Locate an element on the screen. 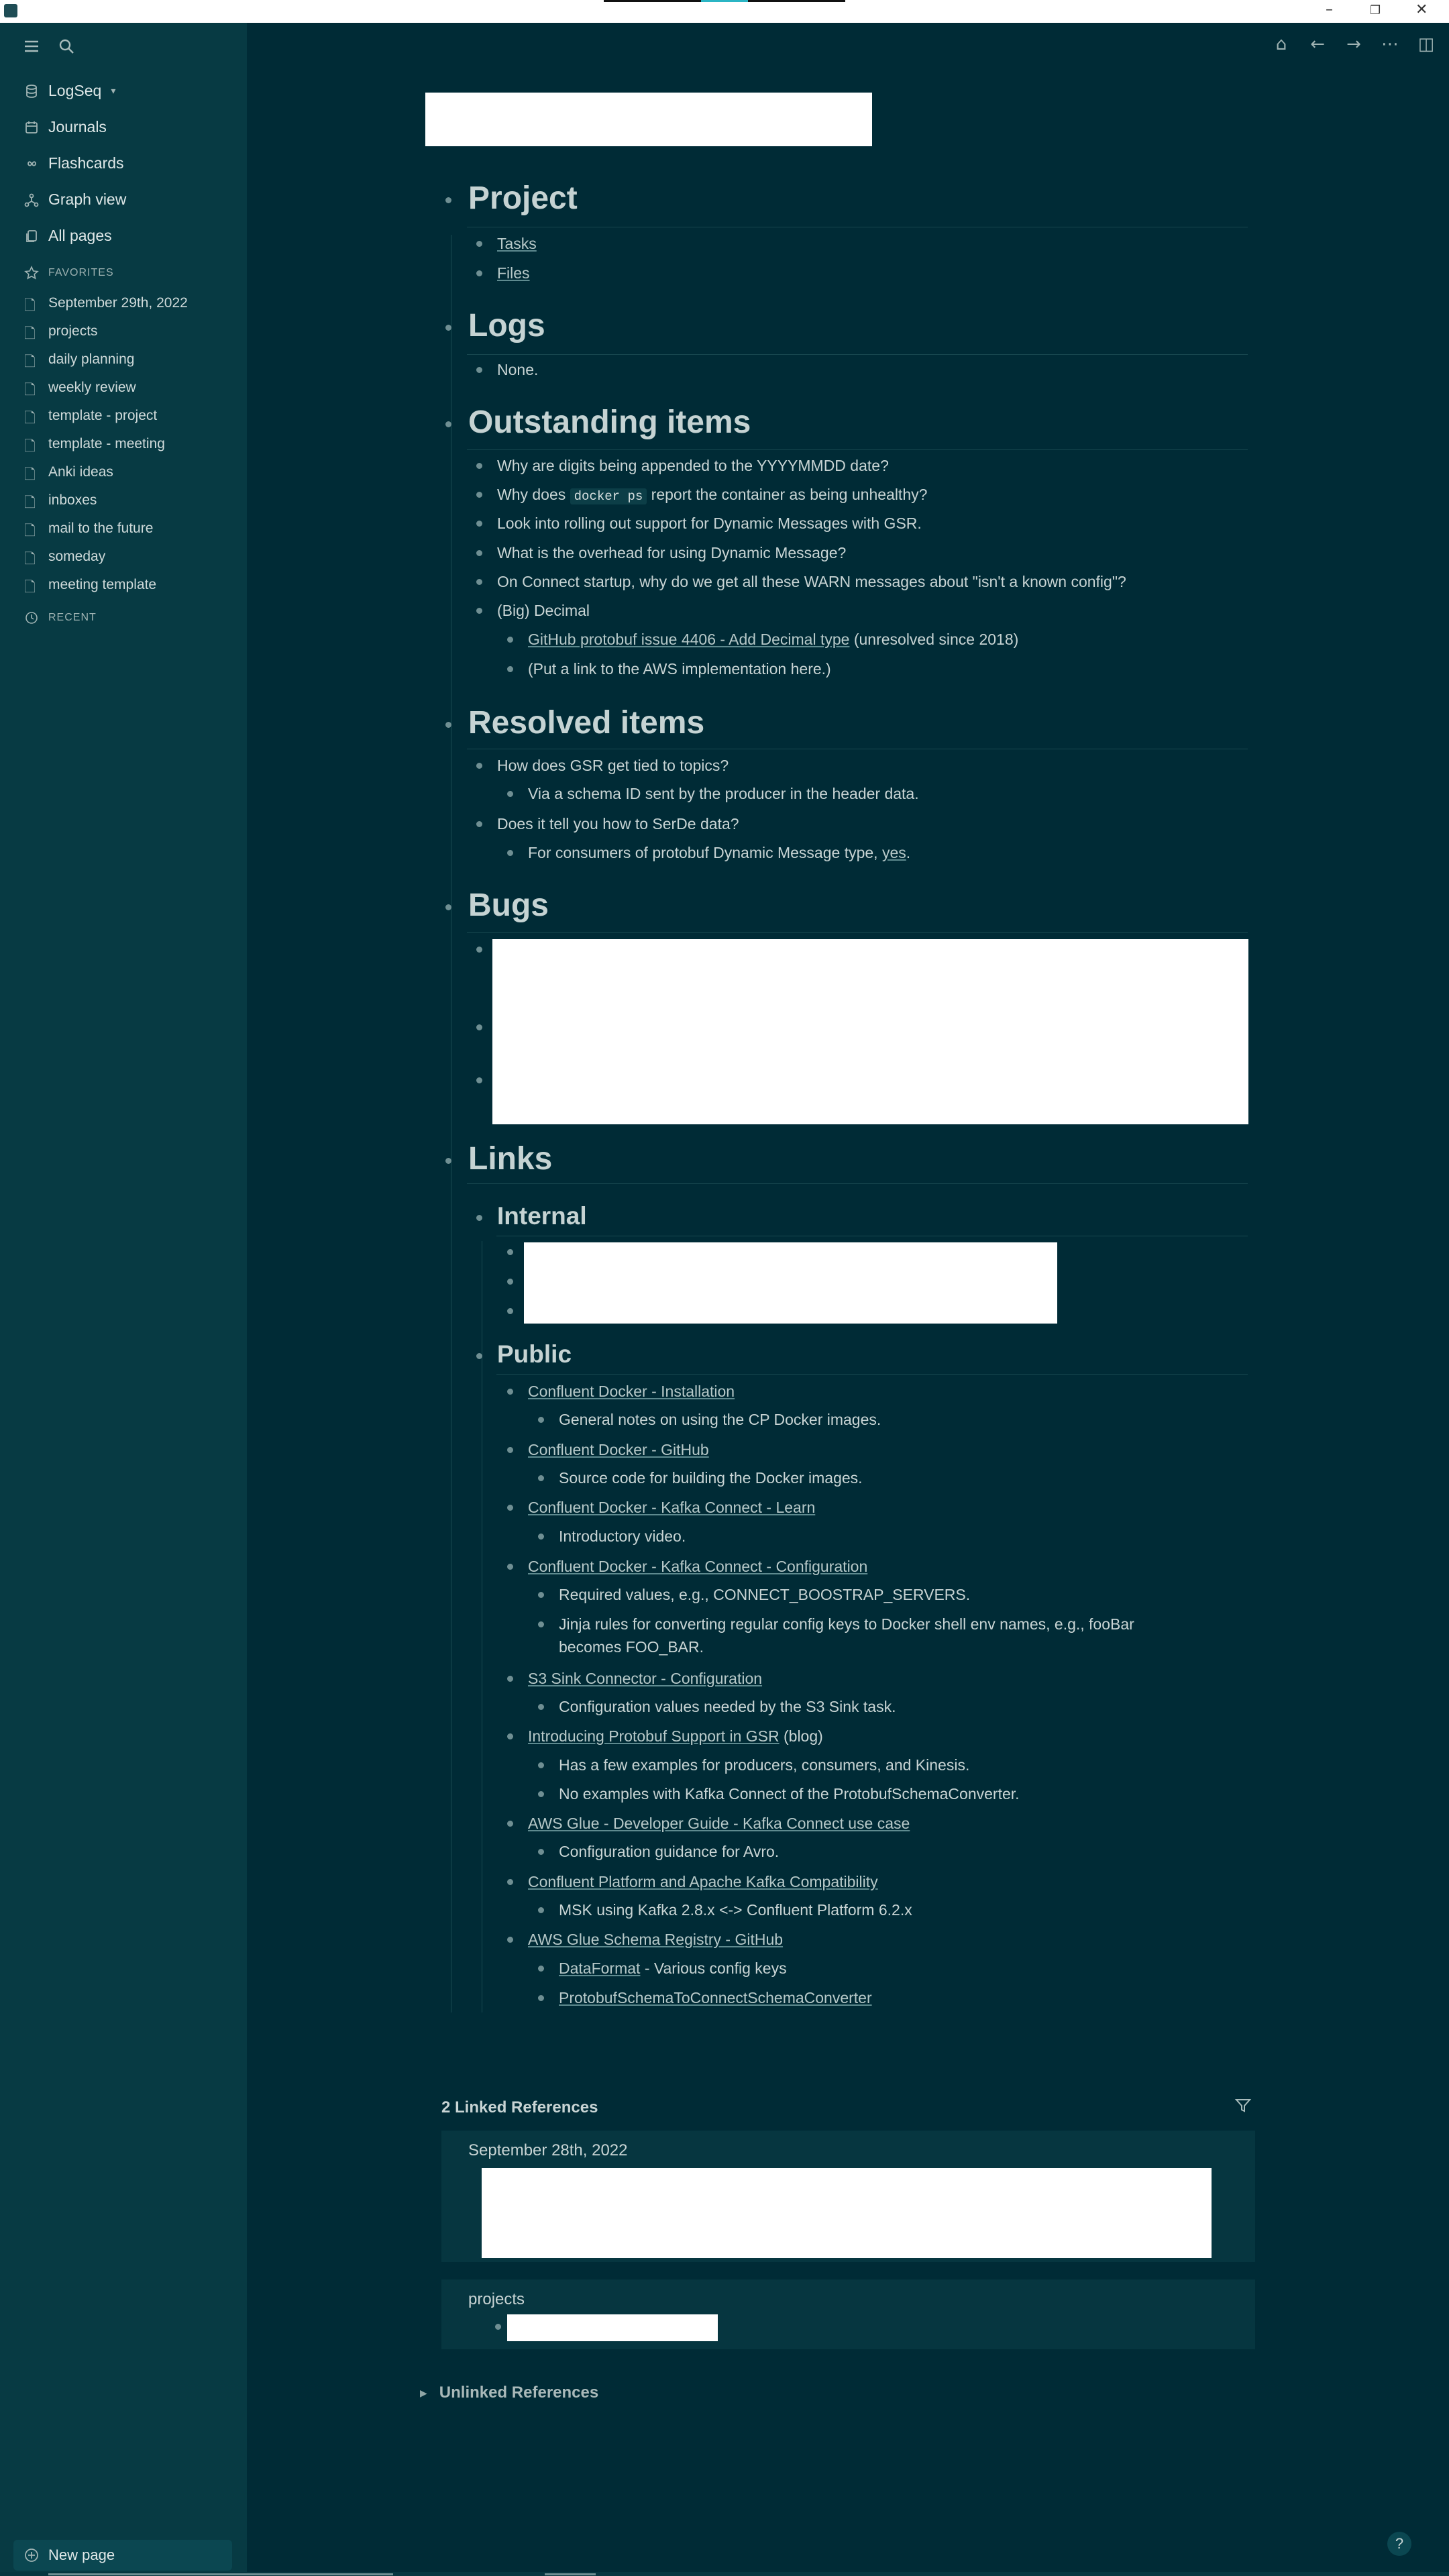  list-item: How does GSR get tied to topics? is located at coordinates (602, 765).